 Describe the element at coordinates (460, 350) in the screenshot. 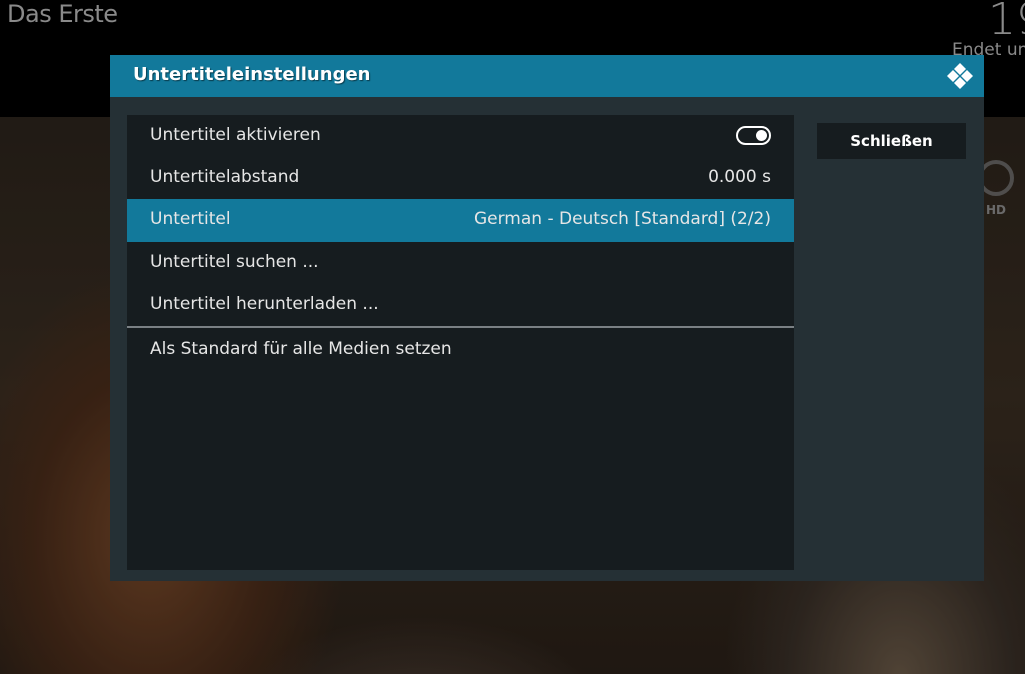

I see `setting-set-as-default: Als Standard für alle Medien setzen` at that location.